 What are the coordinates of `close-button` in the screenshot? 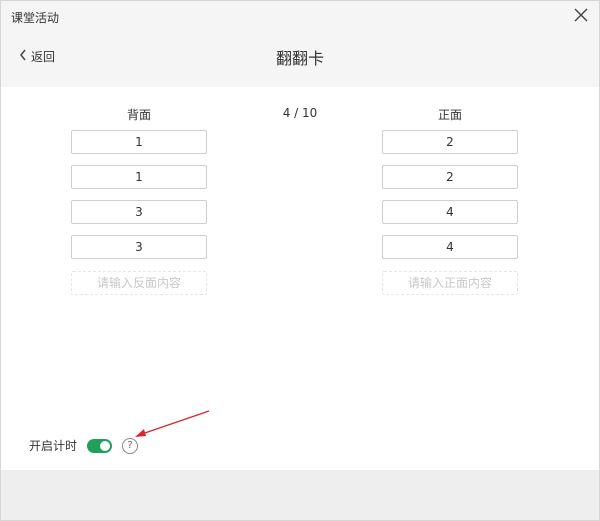 It's located at (581, 15).